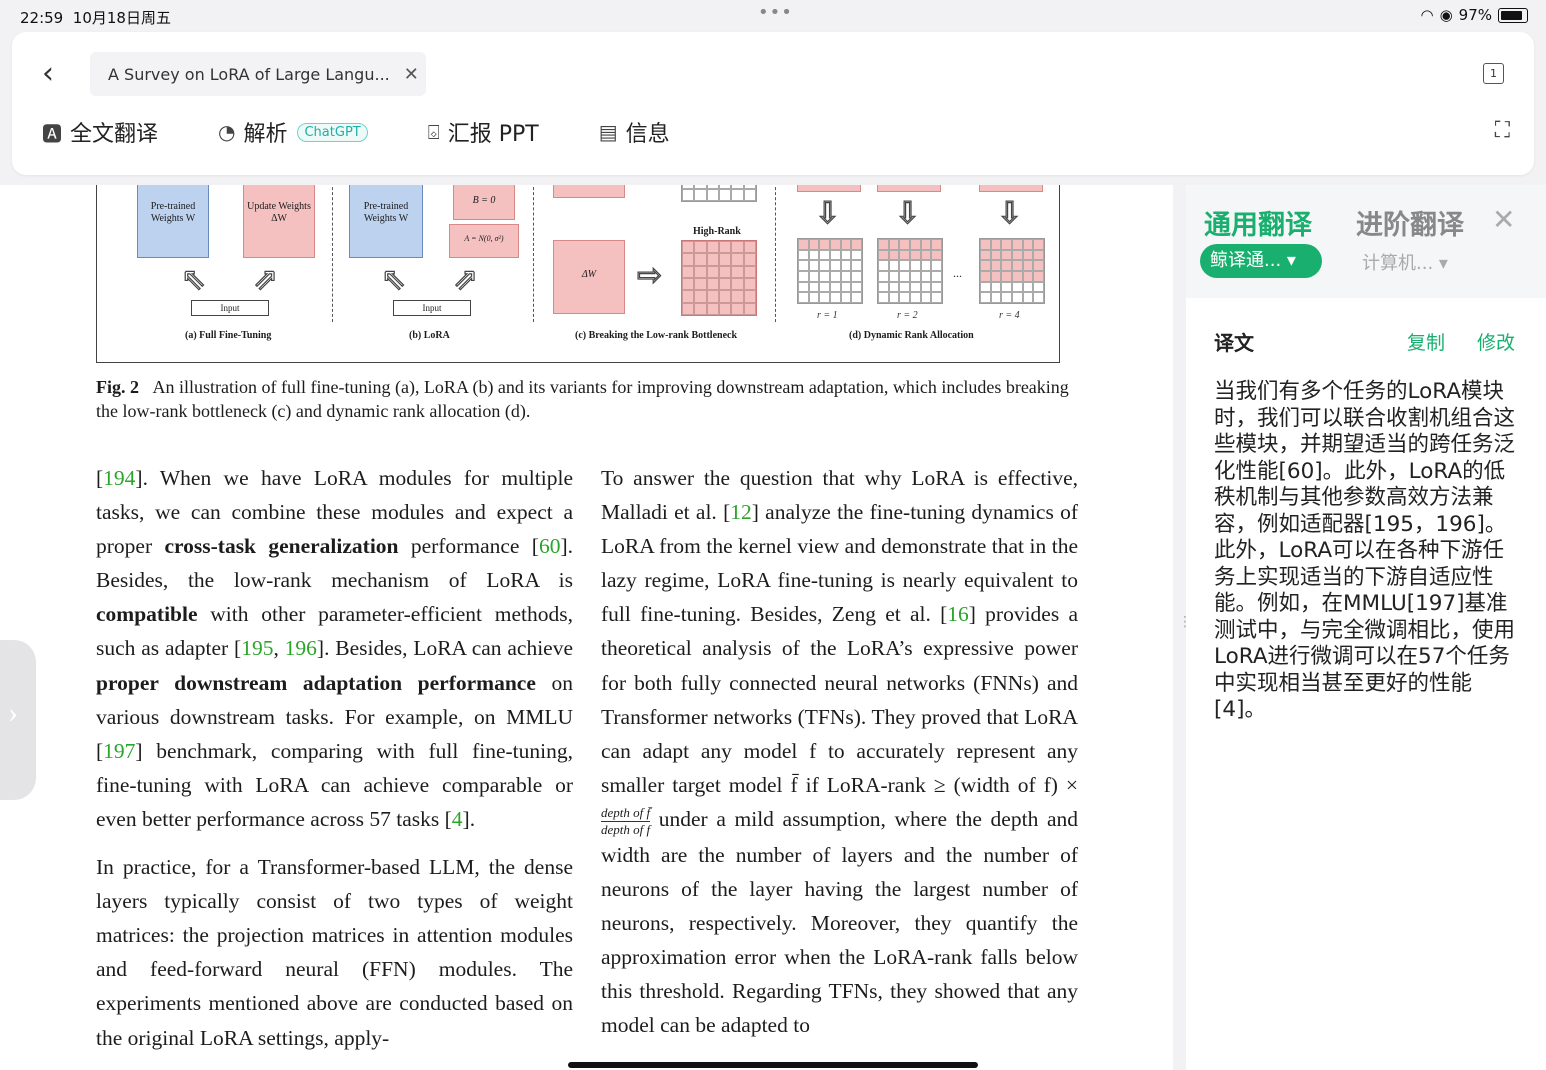 Image resolution: width=1546 pixels, height=1070 pixels. I want to click on citation-link: 60, so click(550, 546).